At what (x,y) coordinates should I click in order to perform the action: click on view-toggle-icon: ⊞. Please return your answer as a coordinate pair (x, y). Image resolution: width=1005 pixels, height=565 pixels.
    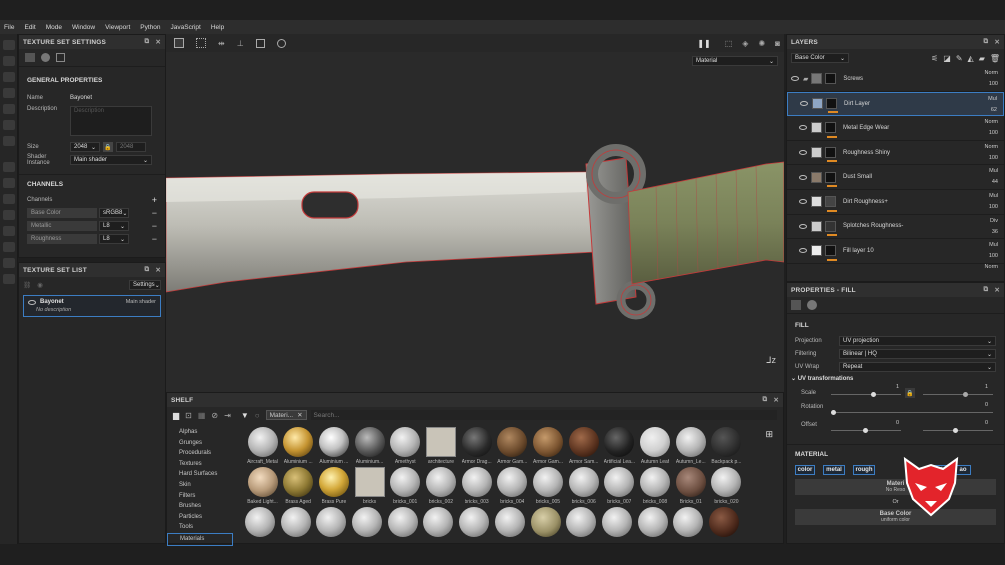
    Looking at the image, I should click on (769, 434).